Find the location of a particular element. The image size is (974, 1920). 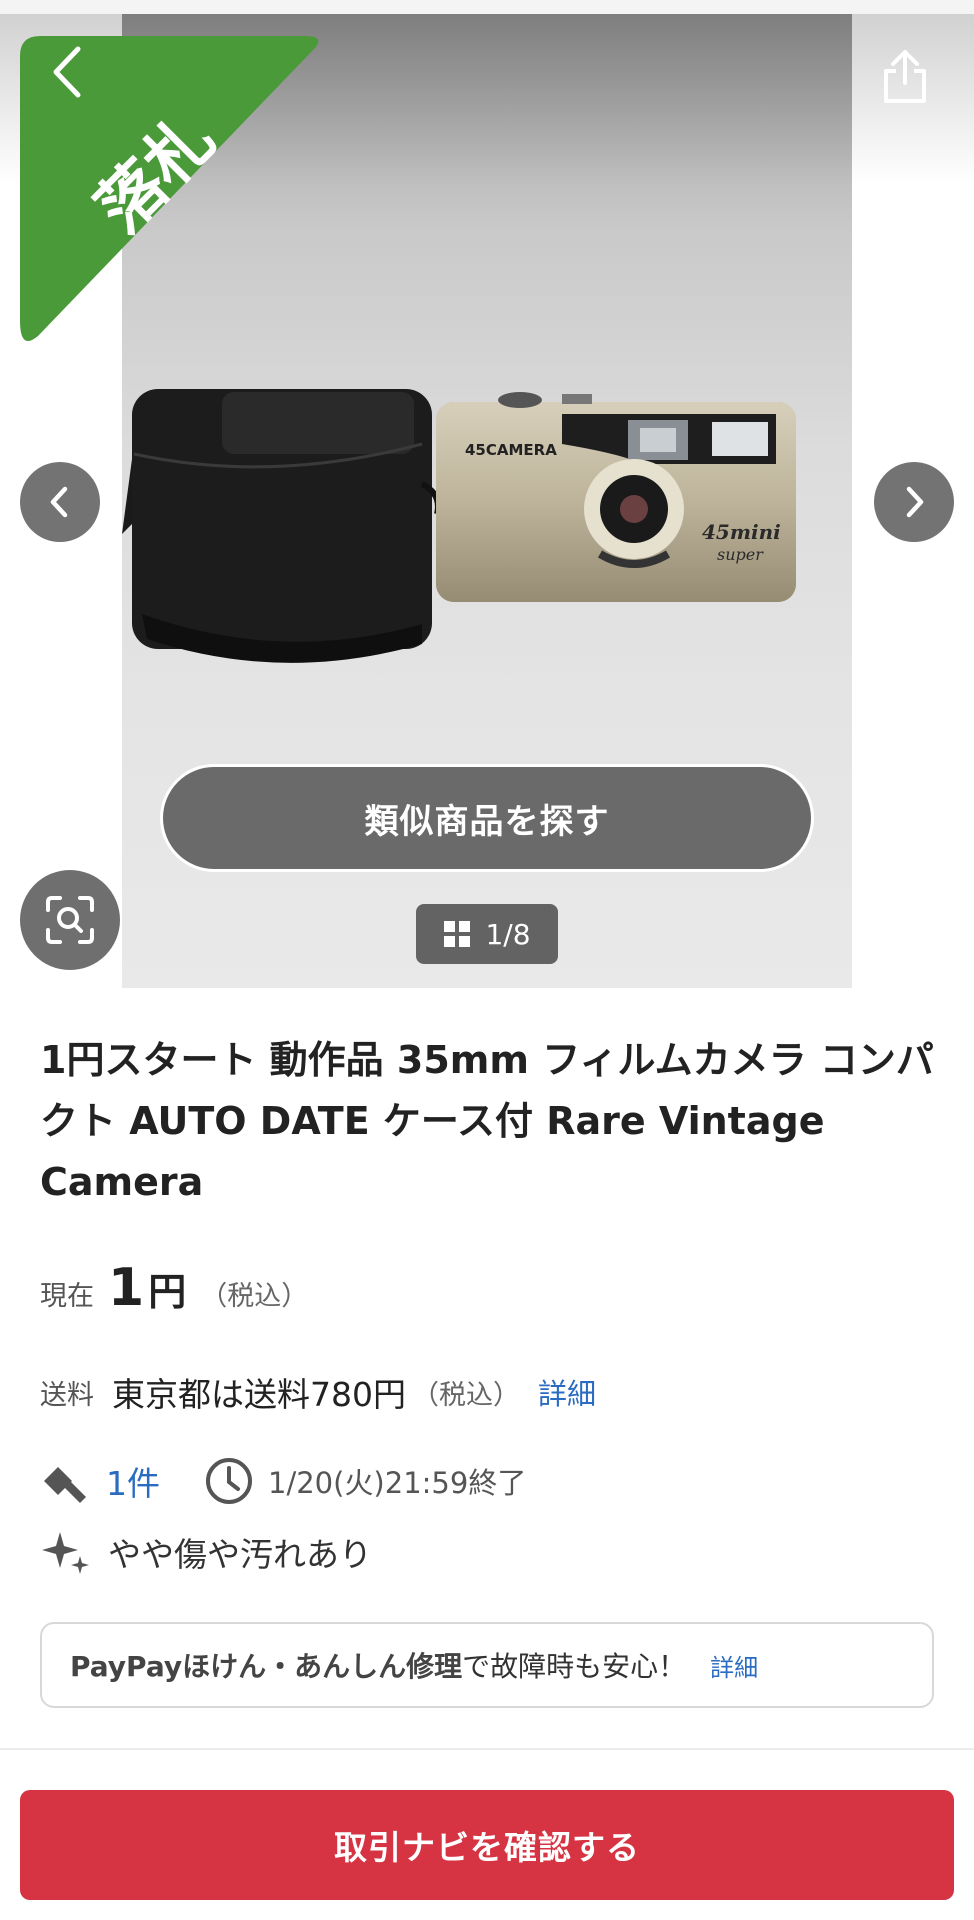

shipping-tax: （税込） is located at coordinates (466, 1395).